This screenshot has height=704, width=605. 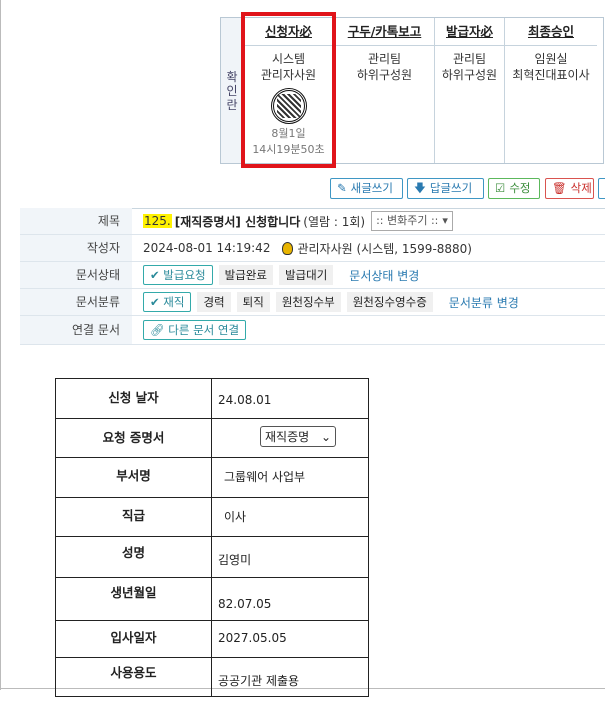 I want to click on author-label: 작성자, so click(x=76, y=248).